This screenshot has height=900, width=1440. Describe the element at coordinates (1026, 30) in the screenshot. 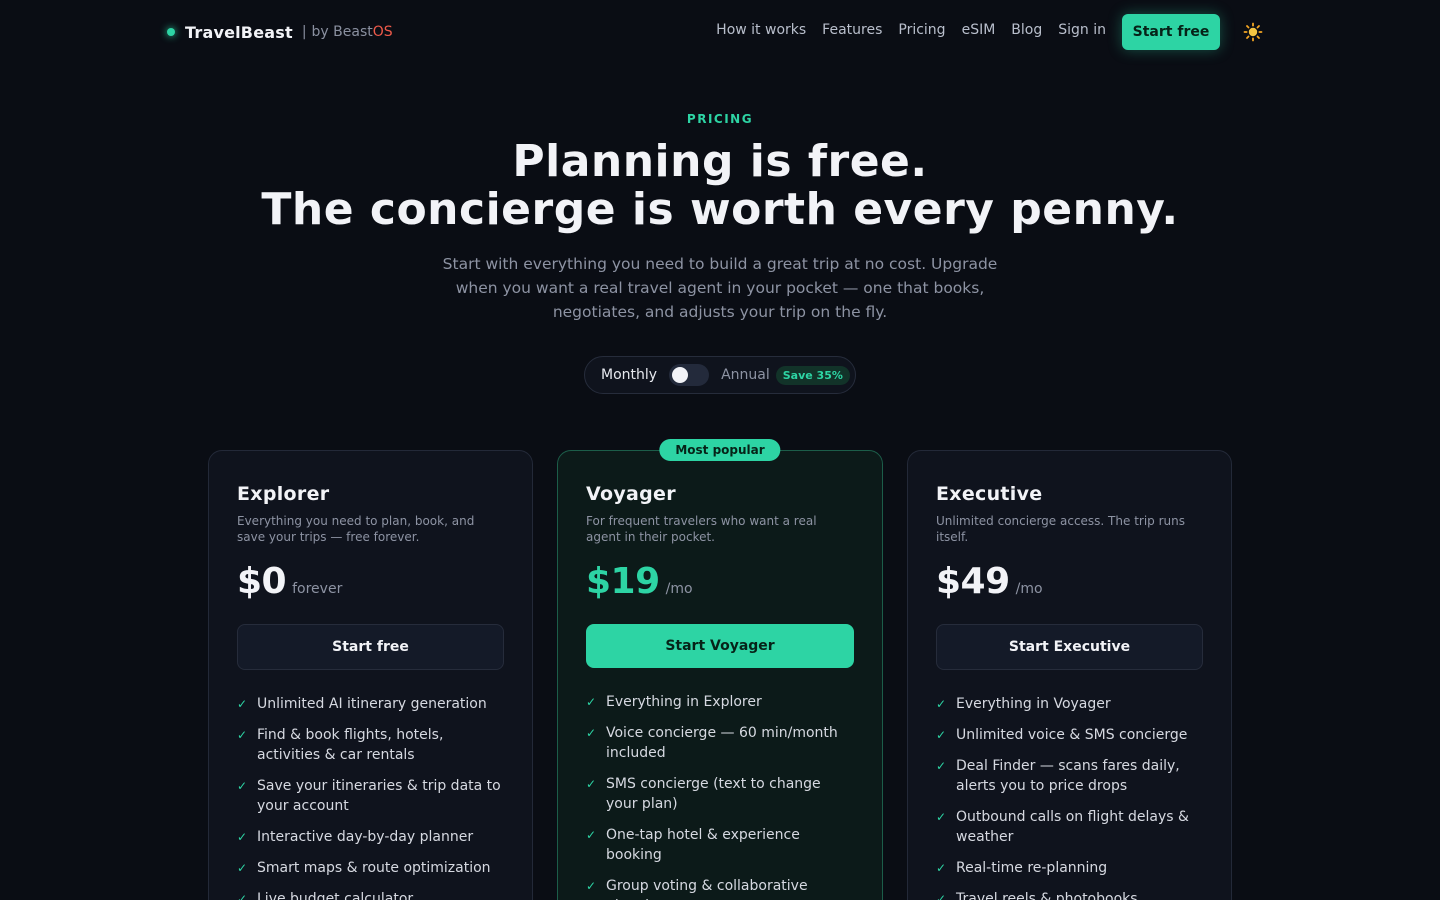

I see `nav-link-blog: Blog` at that location.